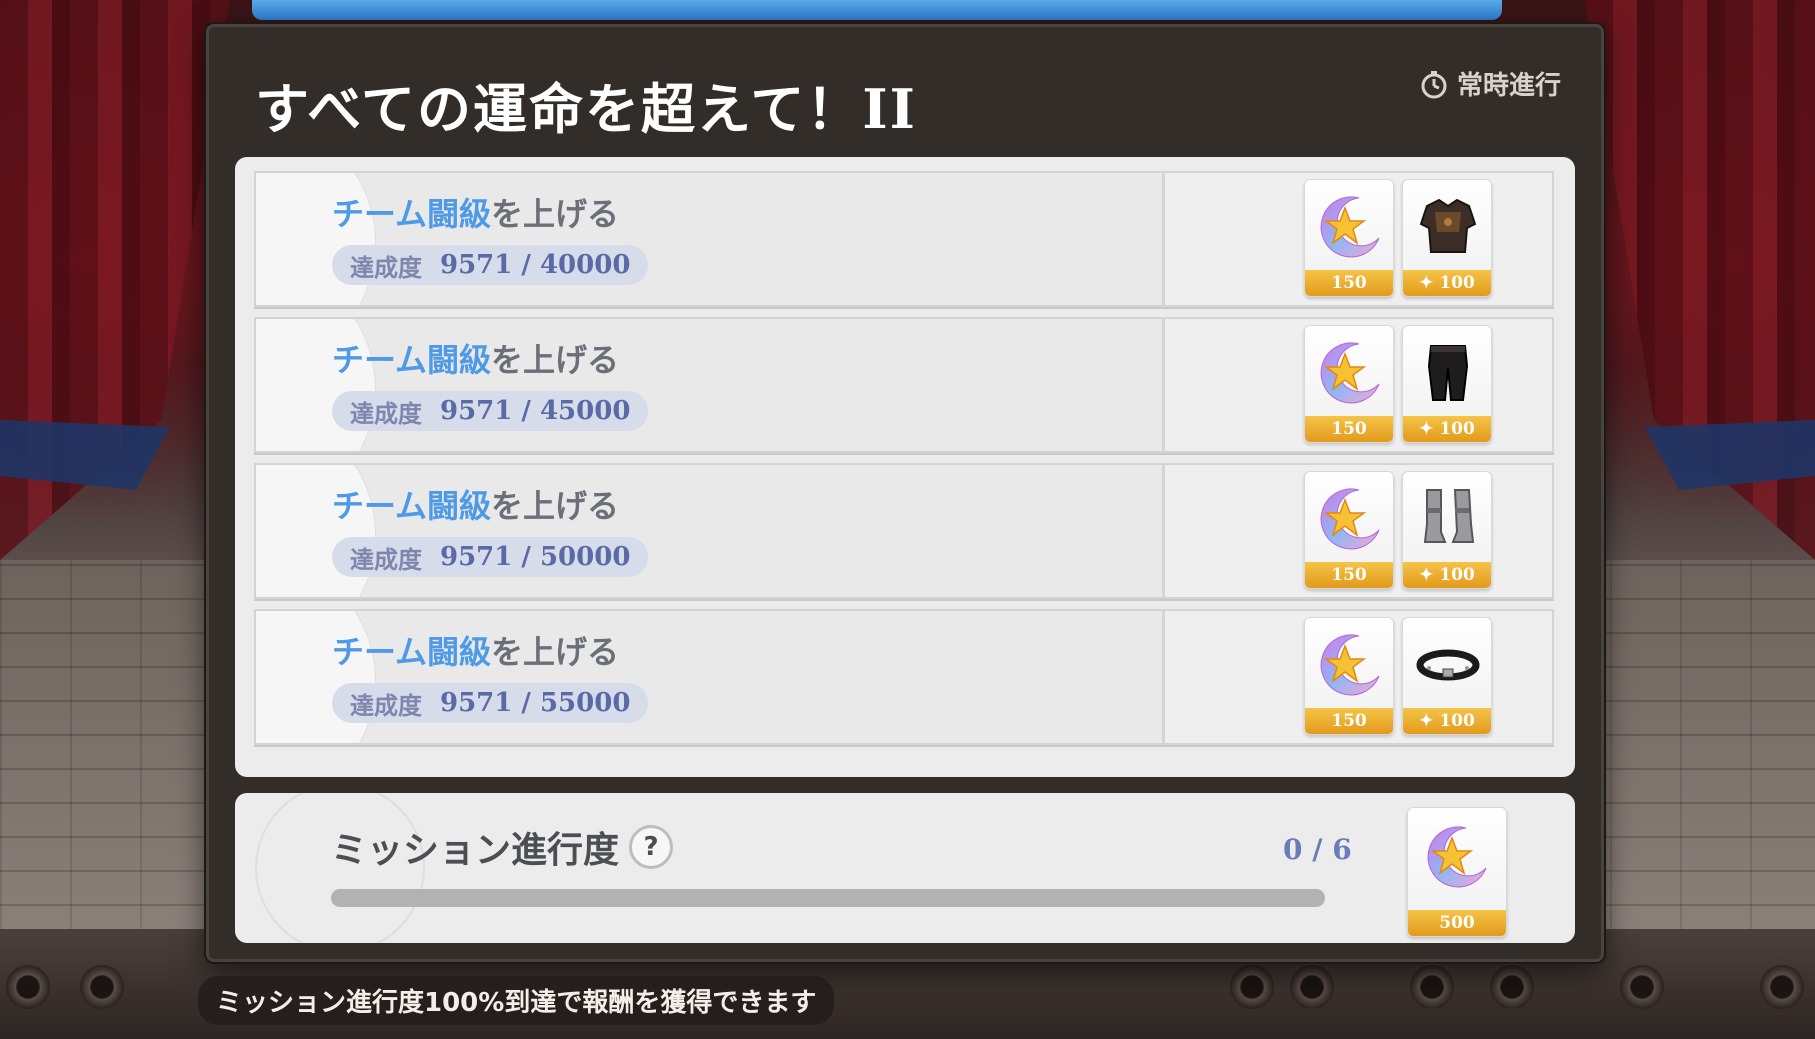  I want to click on progress-value: 9571 / 55000, so click(535, 703).